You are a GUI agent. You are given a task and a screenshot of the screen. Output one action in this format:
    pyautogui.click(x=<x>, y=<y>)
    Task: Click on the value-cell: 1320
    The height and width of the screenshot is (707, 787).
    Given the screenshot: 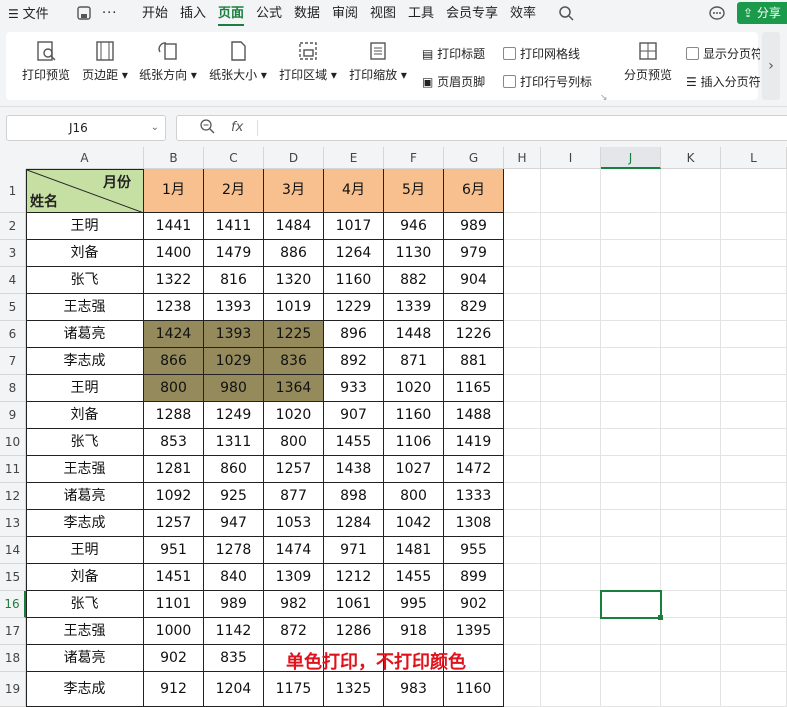 What is the action you would take?
    pyautogui.click(x=294, y=280)
    